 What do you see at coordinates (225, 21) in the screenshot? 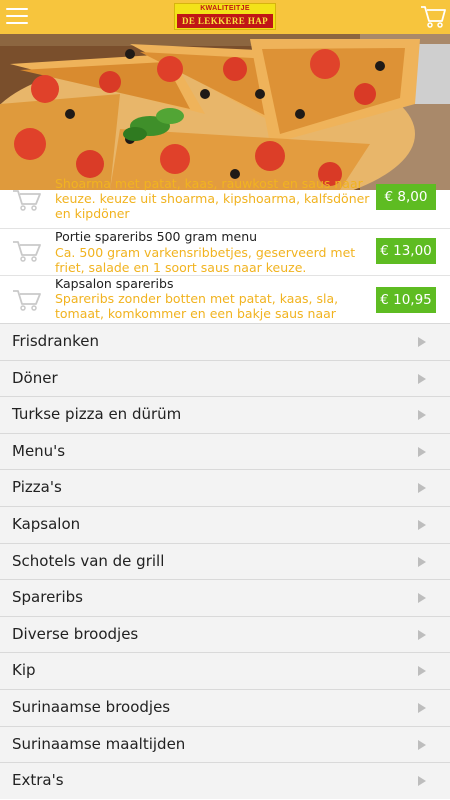
I see `logo-name: DE LEKKERE HAP` at bounding box center [225, 21].